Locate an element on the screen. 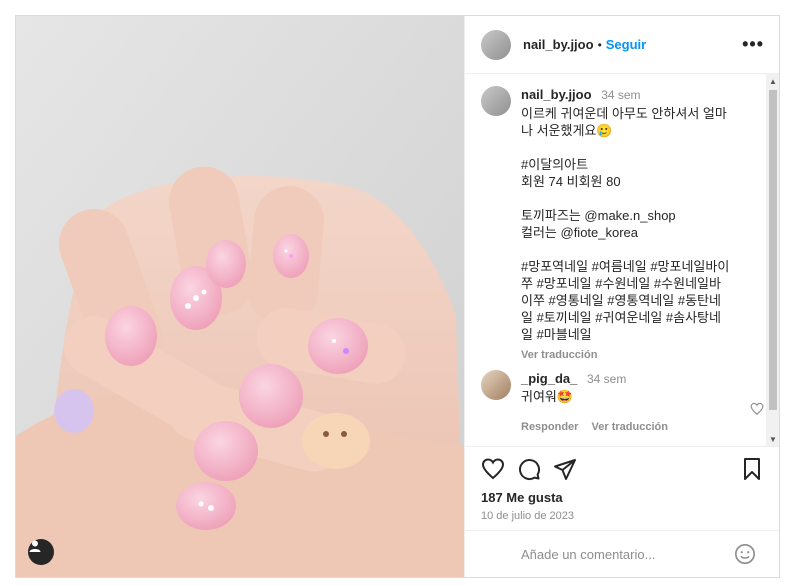 The image size is (800, 586). scroll-up-arrow-icon: ▲ is located at coordinates (772, 81).